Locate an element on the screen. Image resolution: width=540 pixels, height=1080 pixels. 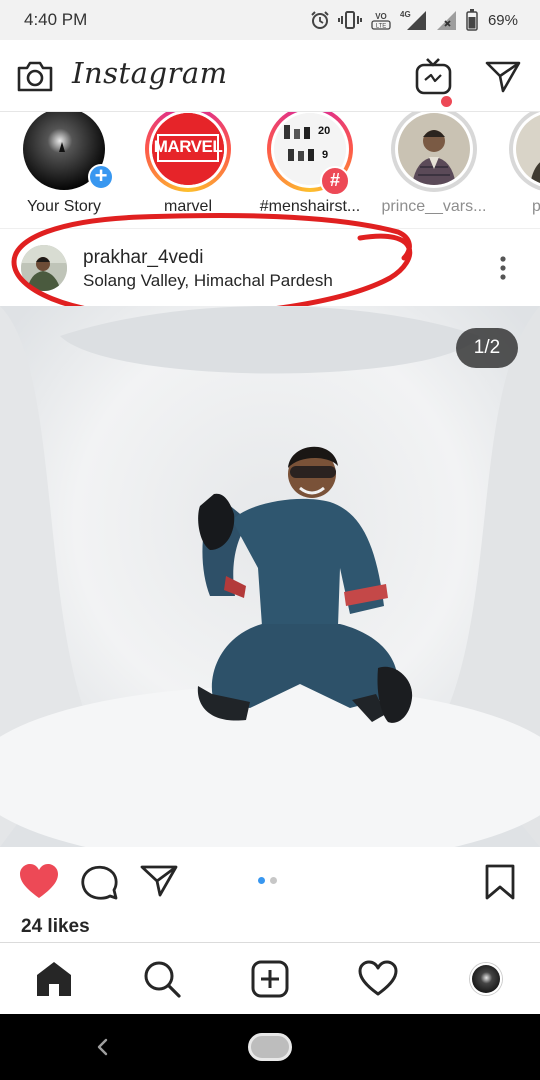
alarm-icon is located at coordinates (320, 20).